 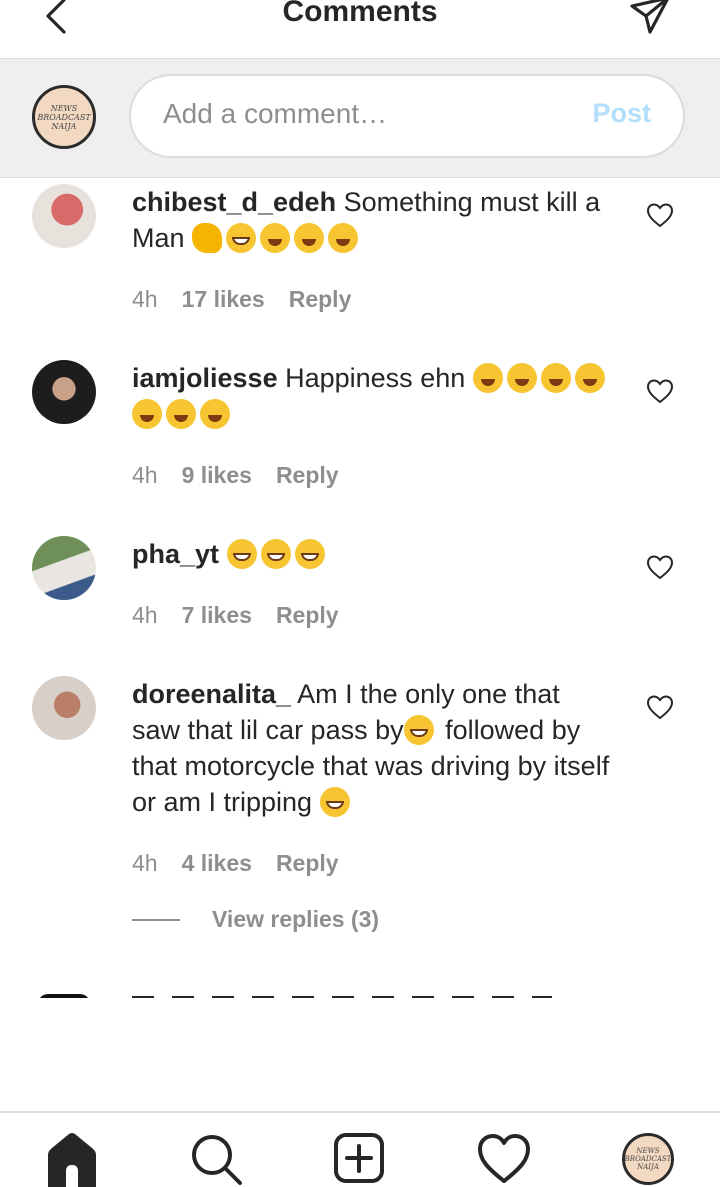 What do you see at coordinates (360, 29) in the screenshot?
I see `top-bar: Comments` at bounding box center [360, 29].